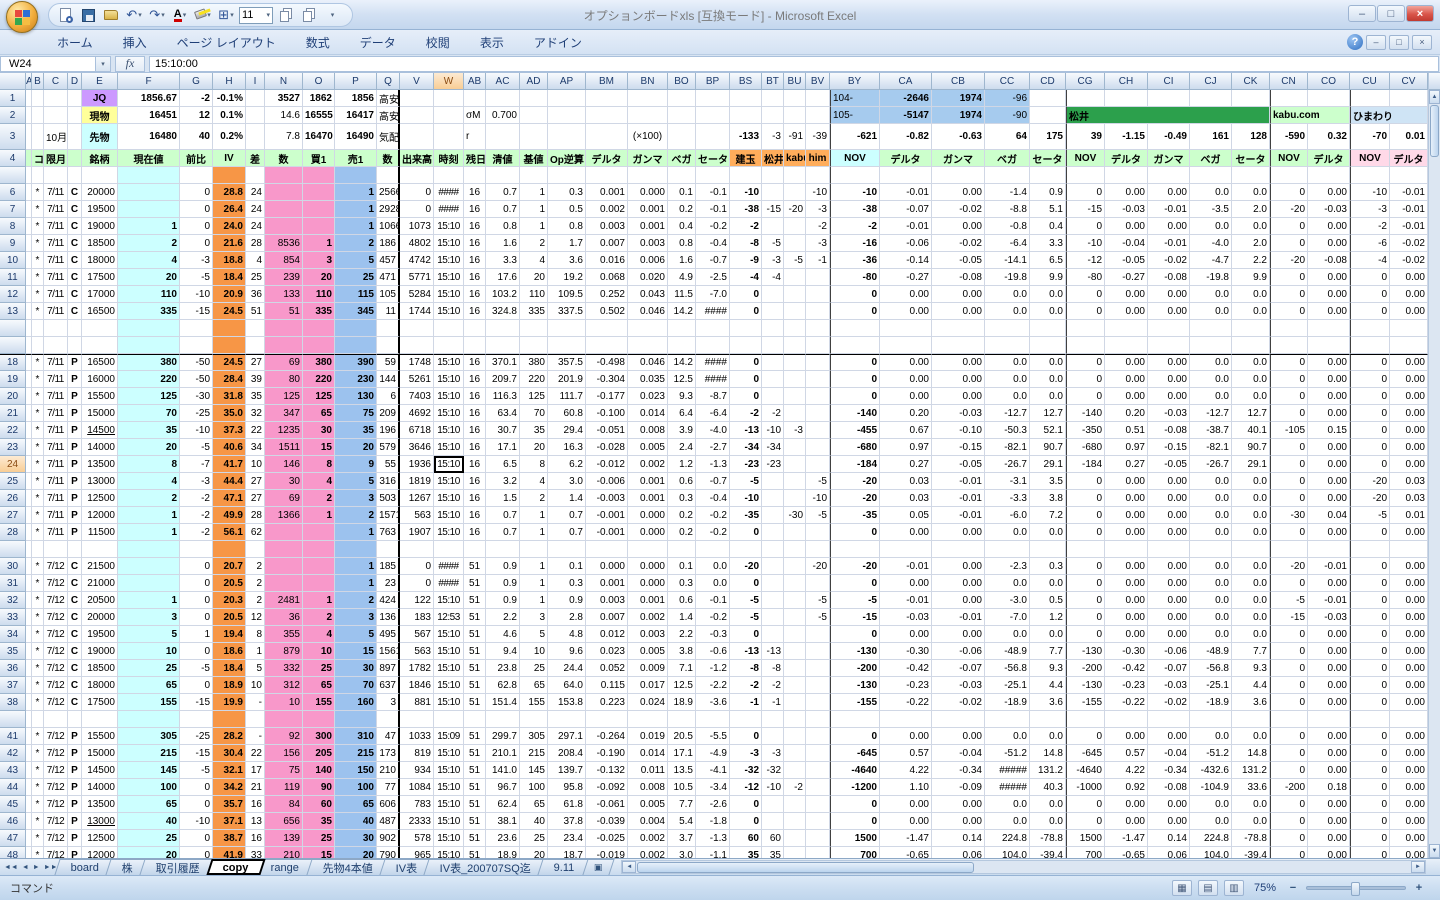  I want to click on cell: -2, so click(196, 98).